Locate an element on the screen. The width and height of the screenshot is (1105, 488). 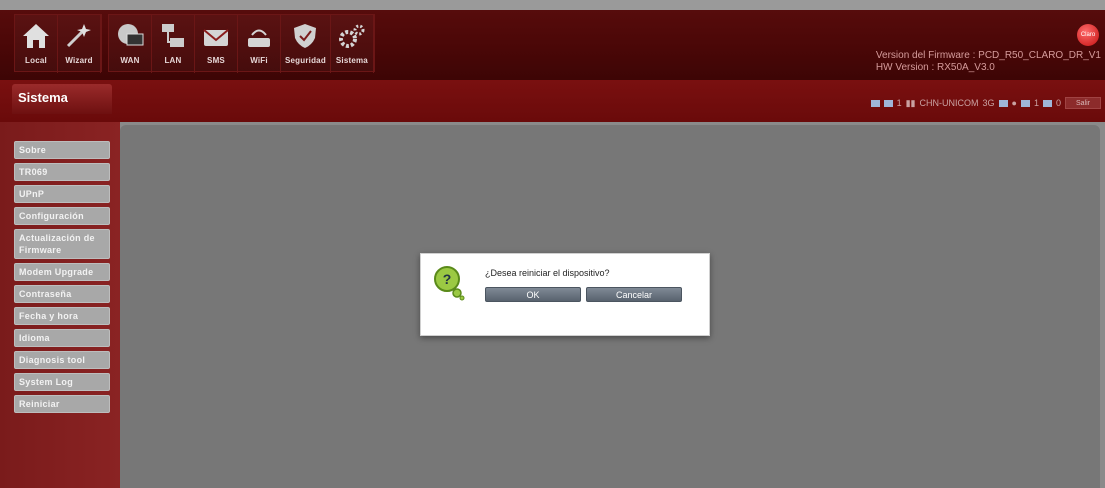
battery-icon is located at coordinates (1003, 103).